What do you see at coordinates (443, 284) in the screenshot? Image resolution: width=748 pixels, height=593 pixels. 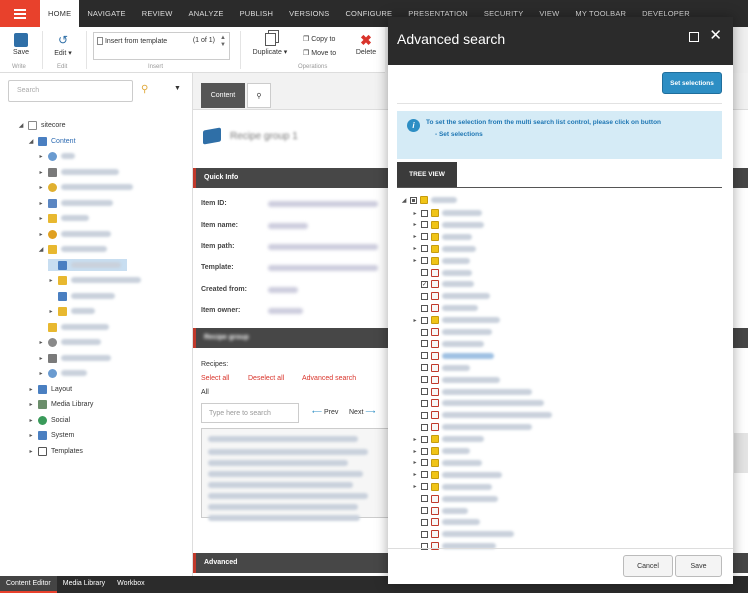 I see `dialog-tree-item: ✓` at bounding box center [443, 284].